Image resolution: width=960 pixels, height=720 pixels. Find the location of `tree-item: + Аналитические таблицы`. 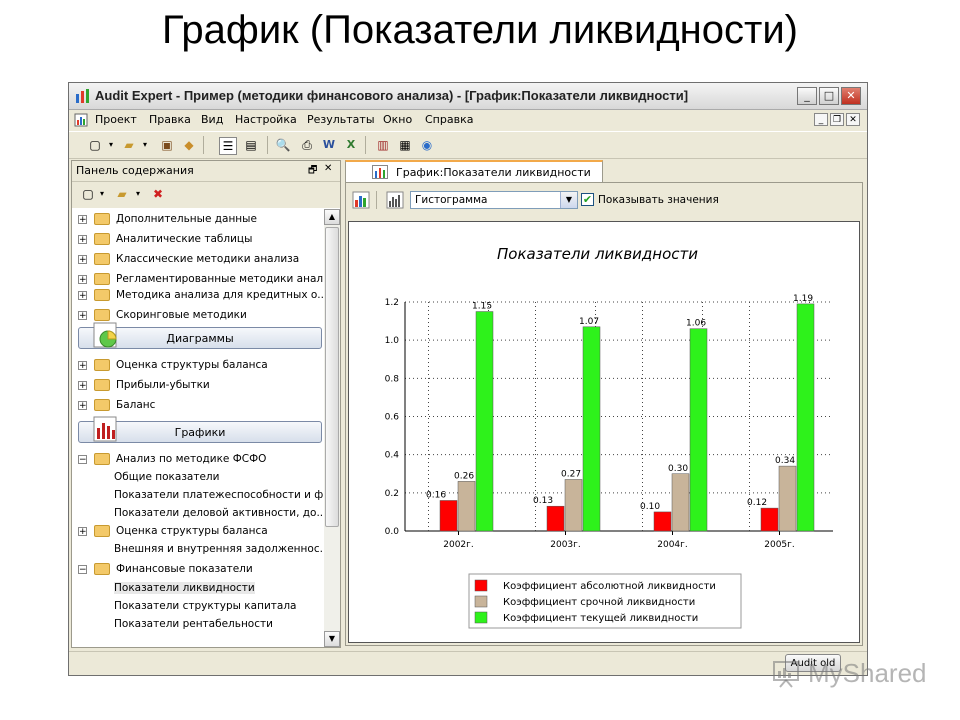

tree-item: + Аналитические таблицы is located at coordinates (197, 240).